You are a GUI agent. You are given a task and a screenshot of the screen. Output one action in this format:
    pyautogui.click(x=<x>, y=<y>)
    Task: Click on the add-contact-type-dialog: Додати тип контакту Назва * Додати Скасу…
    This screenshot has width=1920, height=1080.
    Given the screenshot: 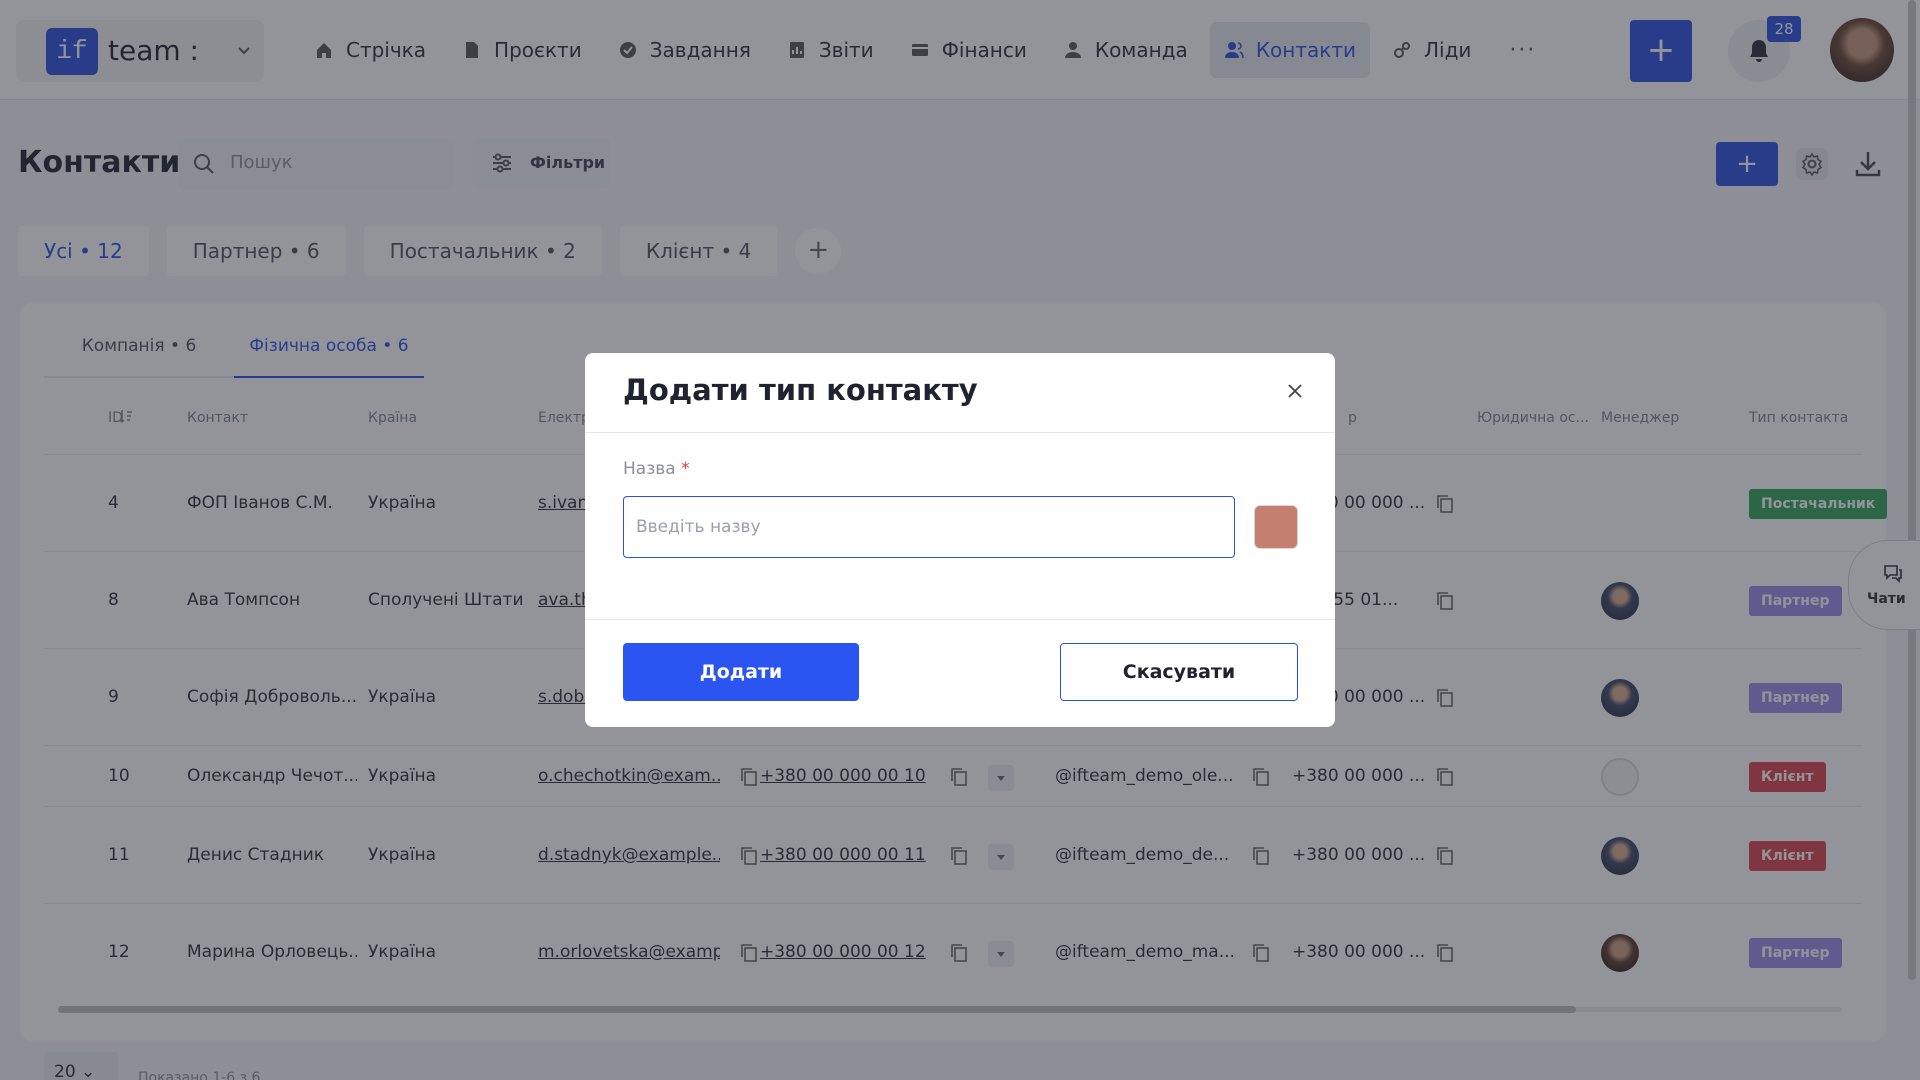 What is the action you would take?
    pyautogui.click(x=960, y=540)
    